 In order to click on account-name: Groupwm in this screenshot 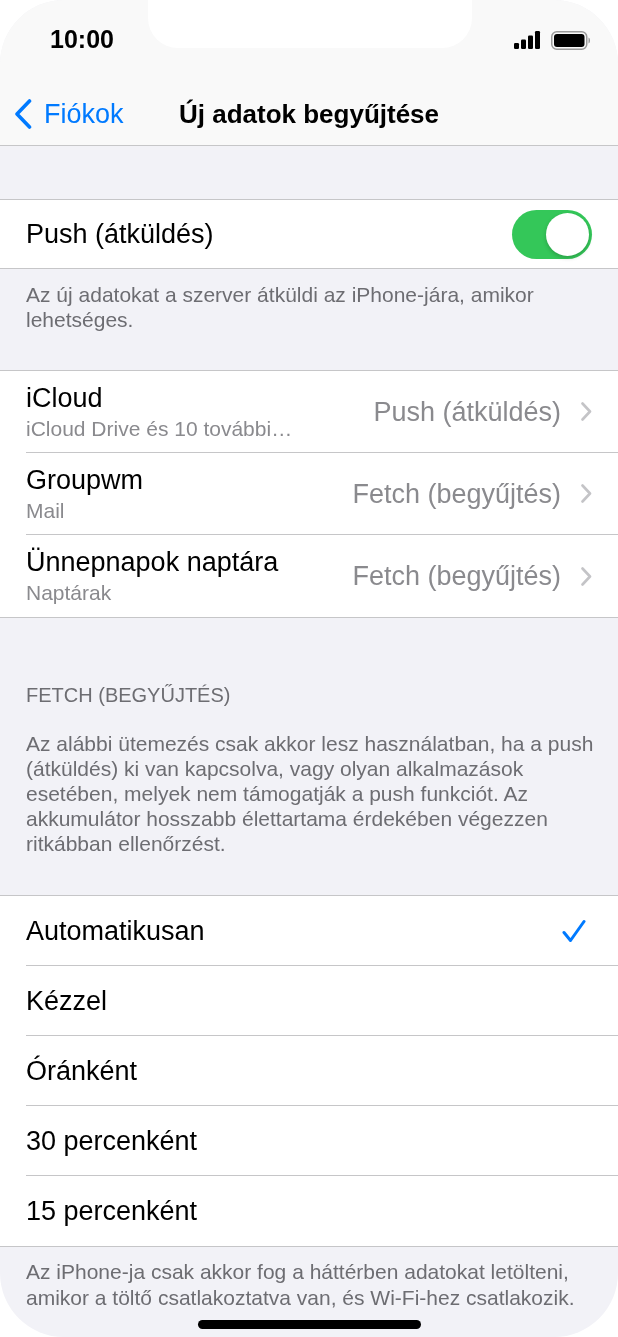, I will do `click(85, 480)`.